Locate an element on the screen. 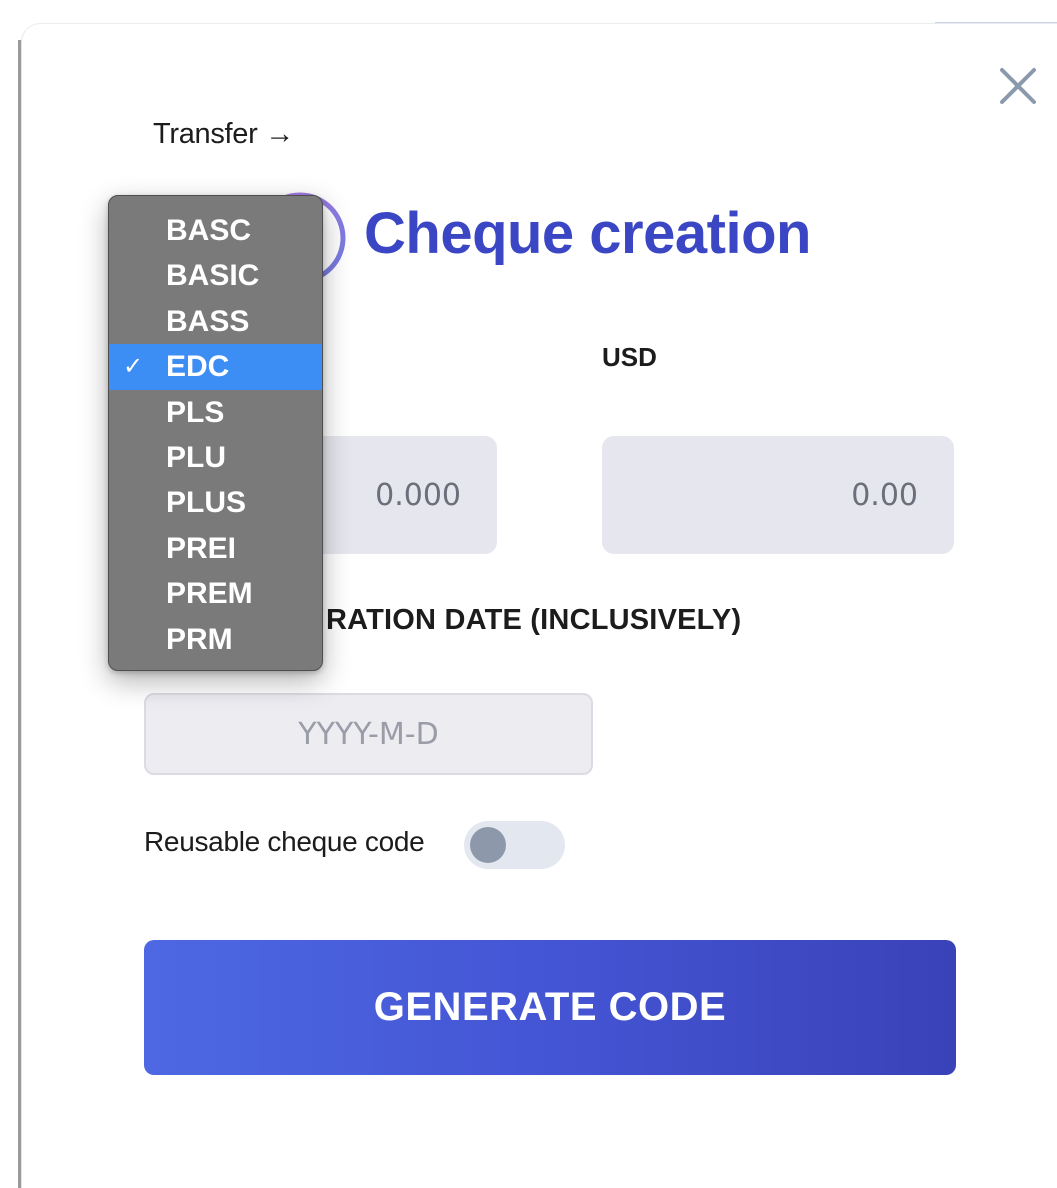 The image size is (1057, 1188). toggle-knob is located at coordinates (488, 845).